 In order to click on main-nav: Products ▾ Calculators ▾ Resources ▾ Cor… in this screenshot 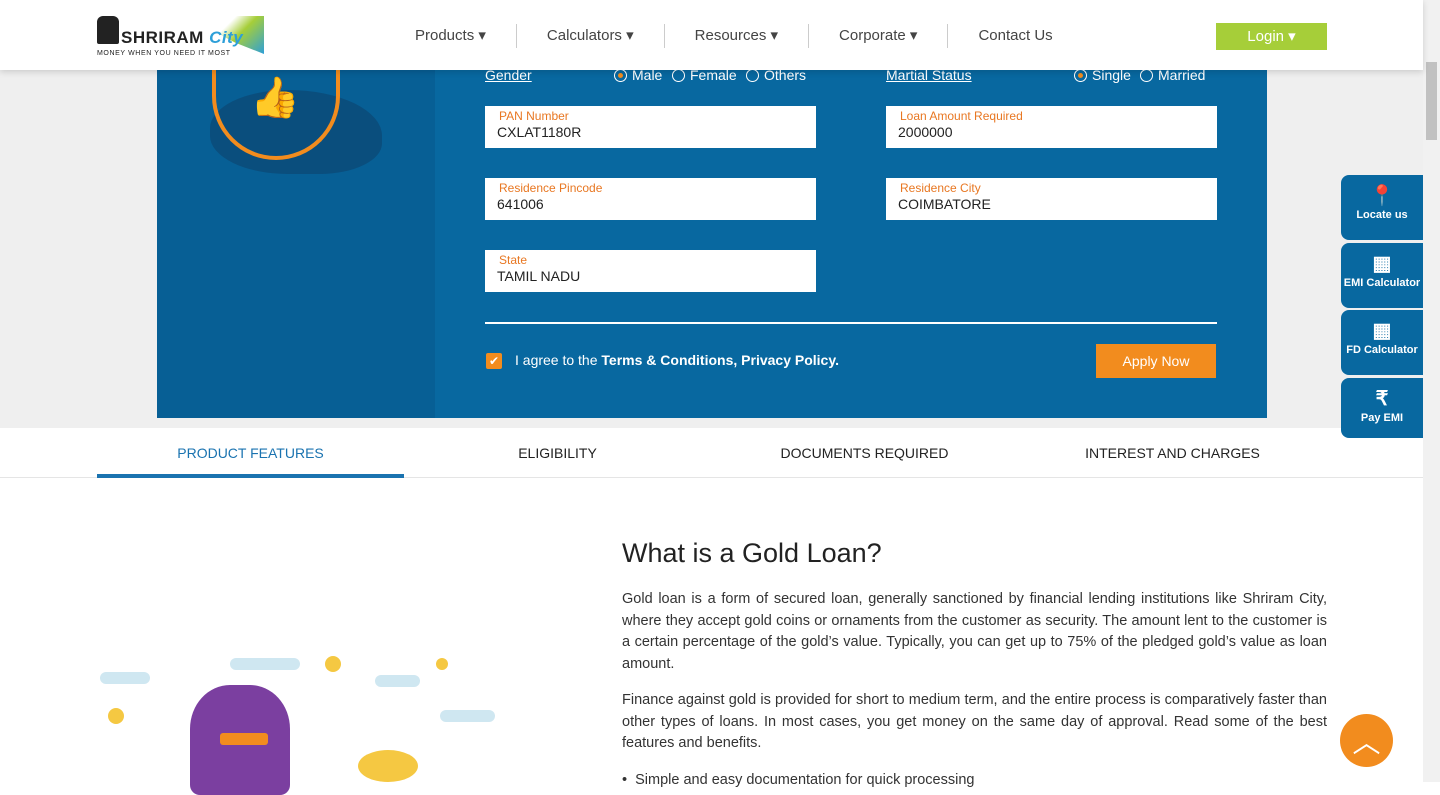, I will do `click(734, 36)`.